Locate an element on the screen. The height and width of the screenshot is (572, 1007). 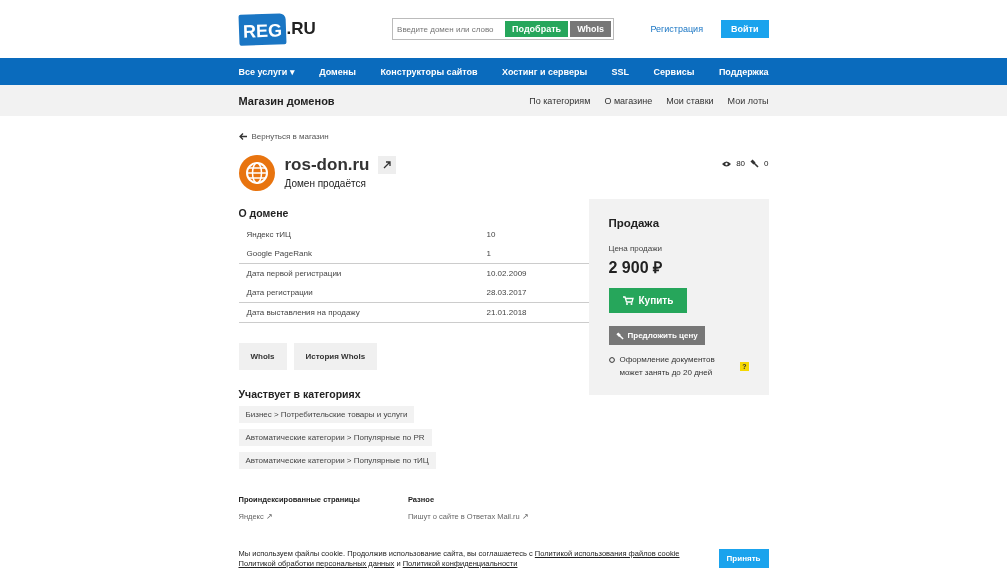
views-count: 80 is located at coordinates (741, 163).